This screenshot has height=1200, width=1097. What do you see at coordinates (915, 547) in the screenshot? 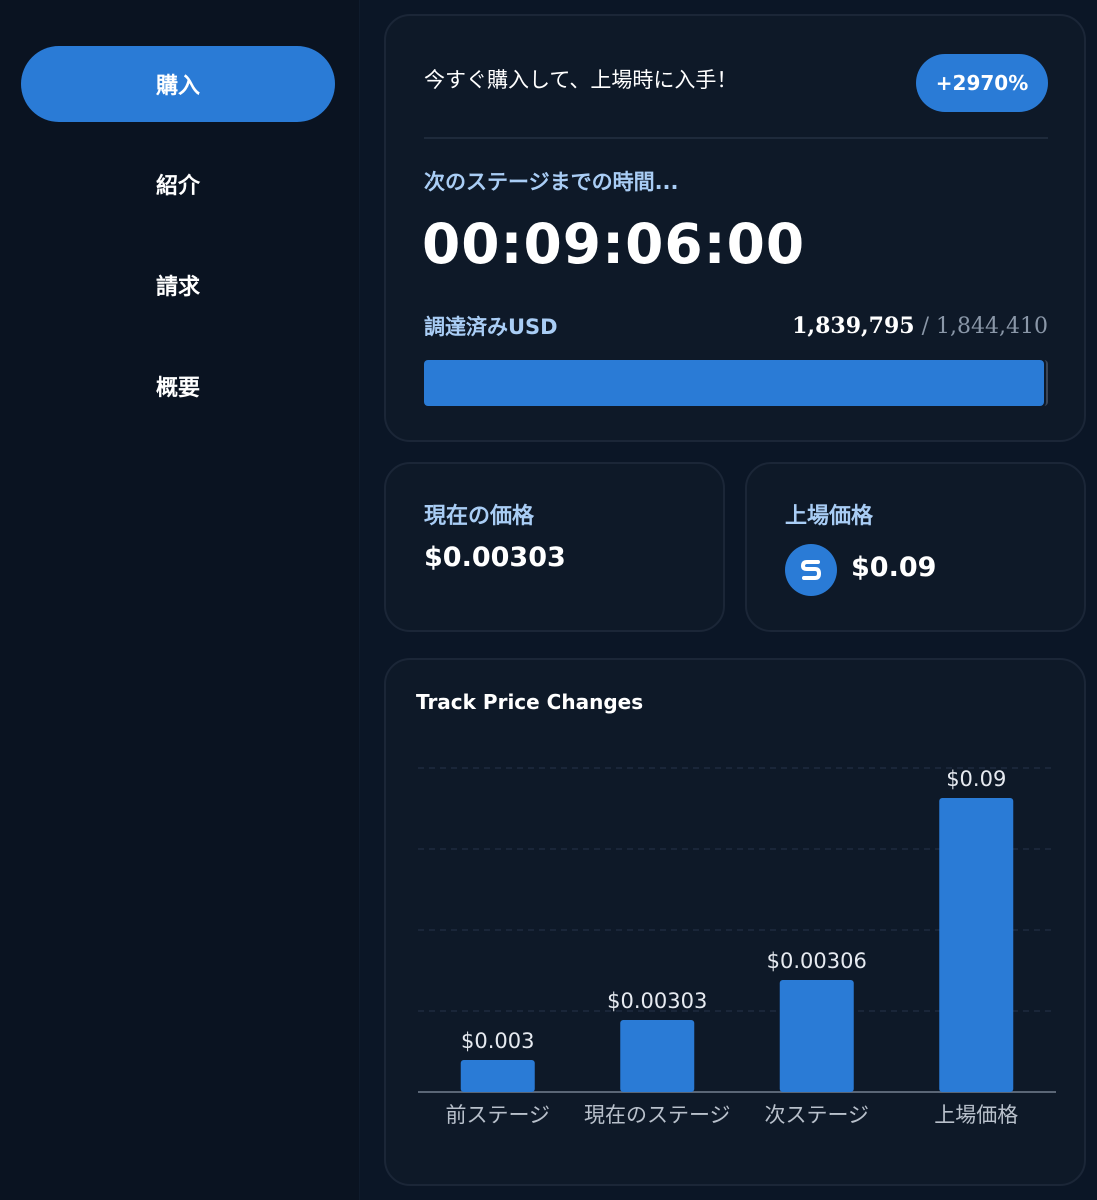
I see `listing-price-card: 上場価格 $0.09` at bounding box center [915, 547].